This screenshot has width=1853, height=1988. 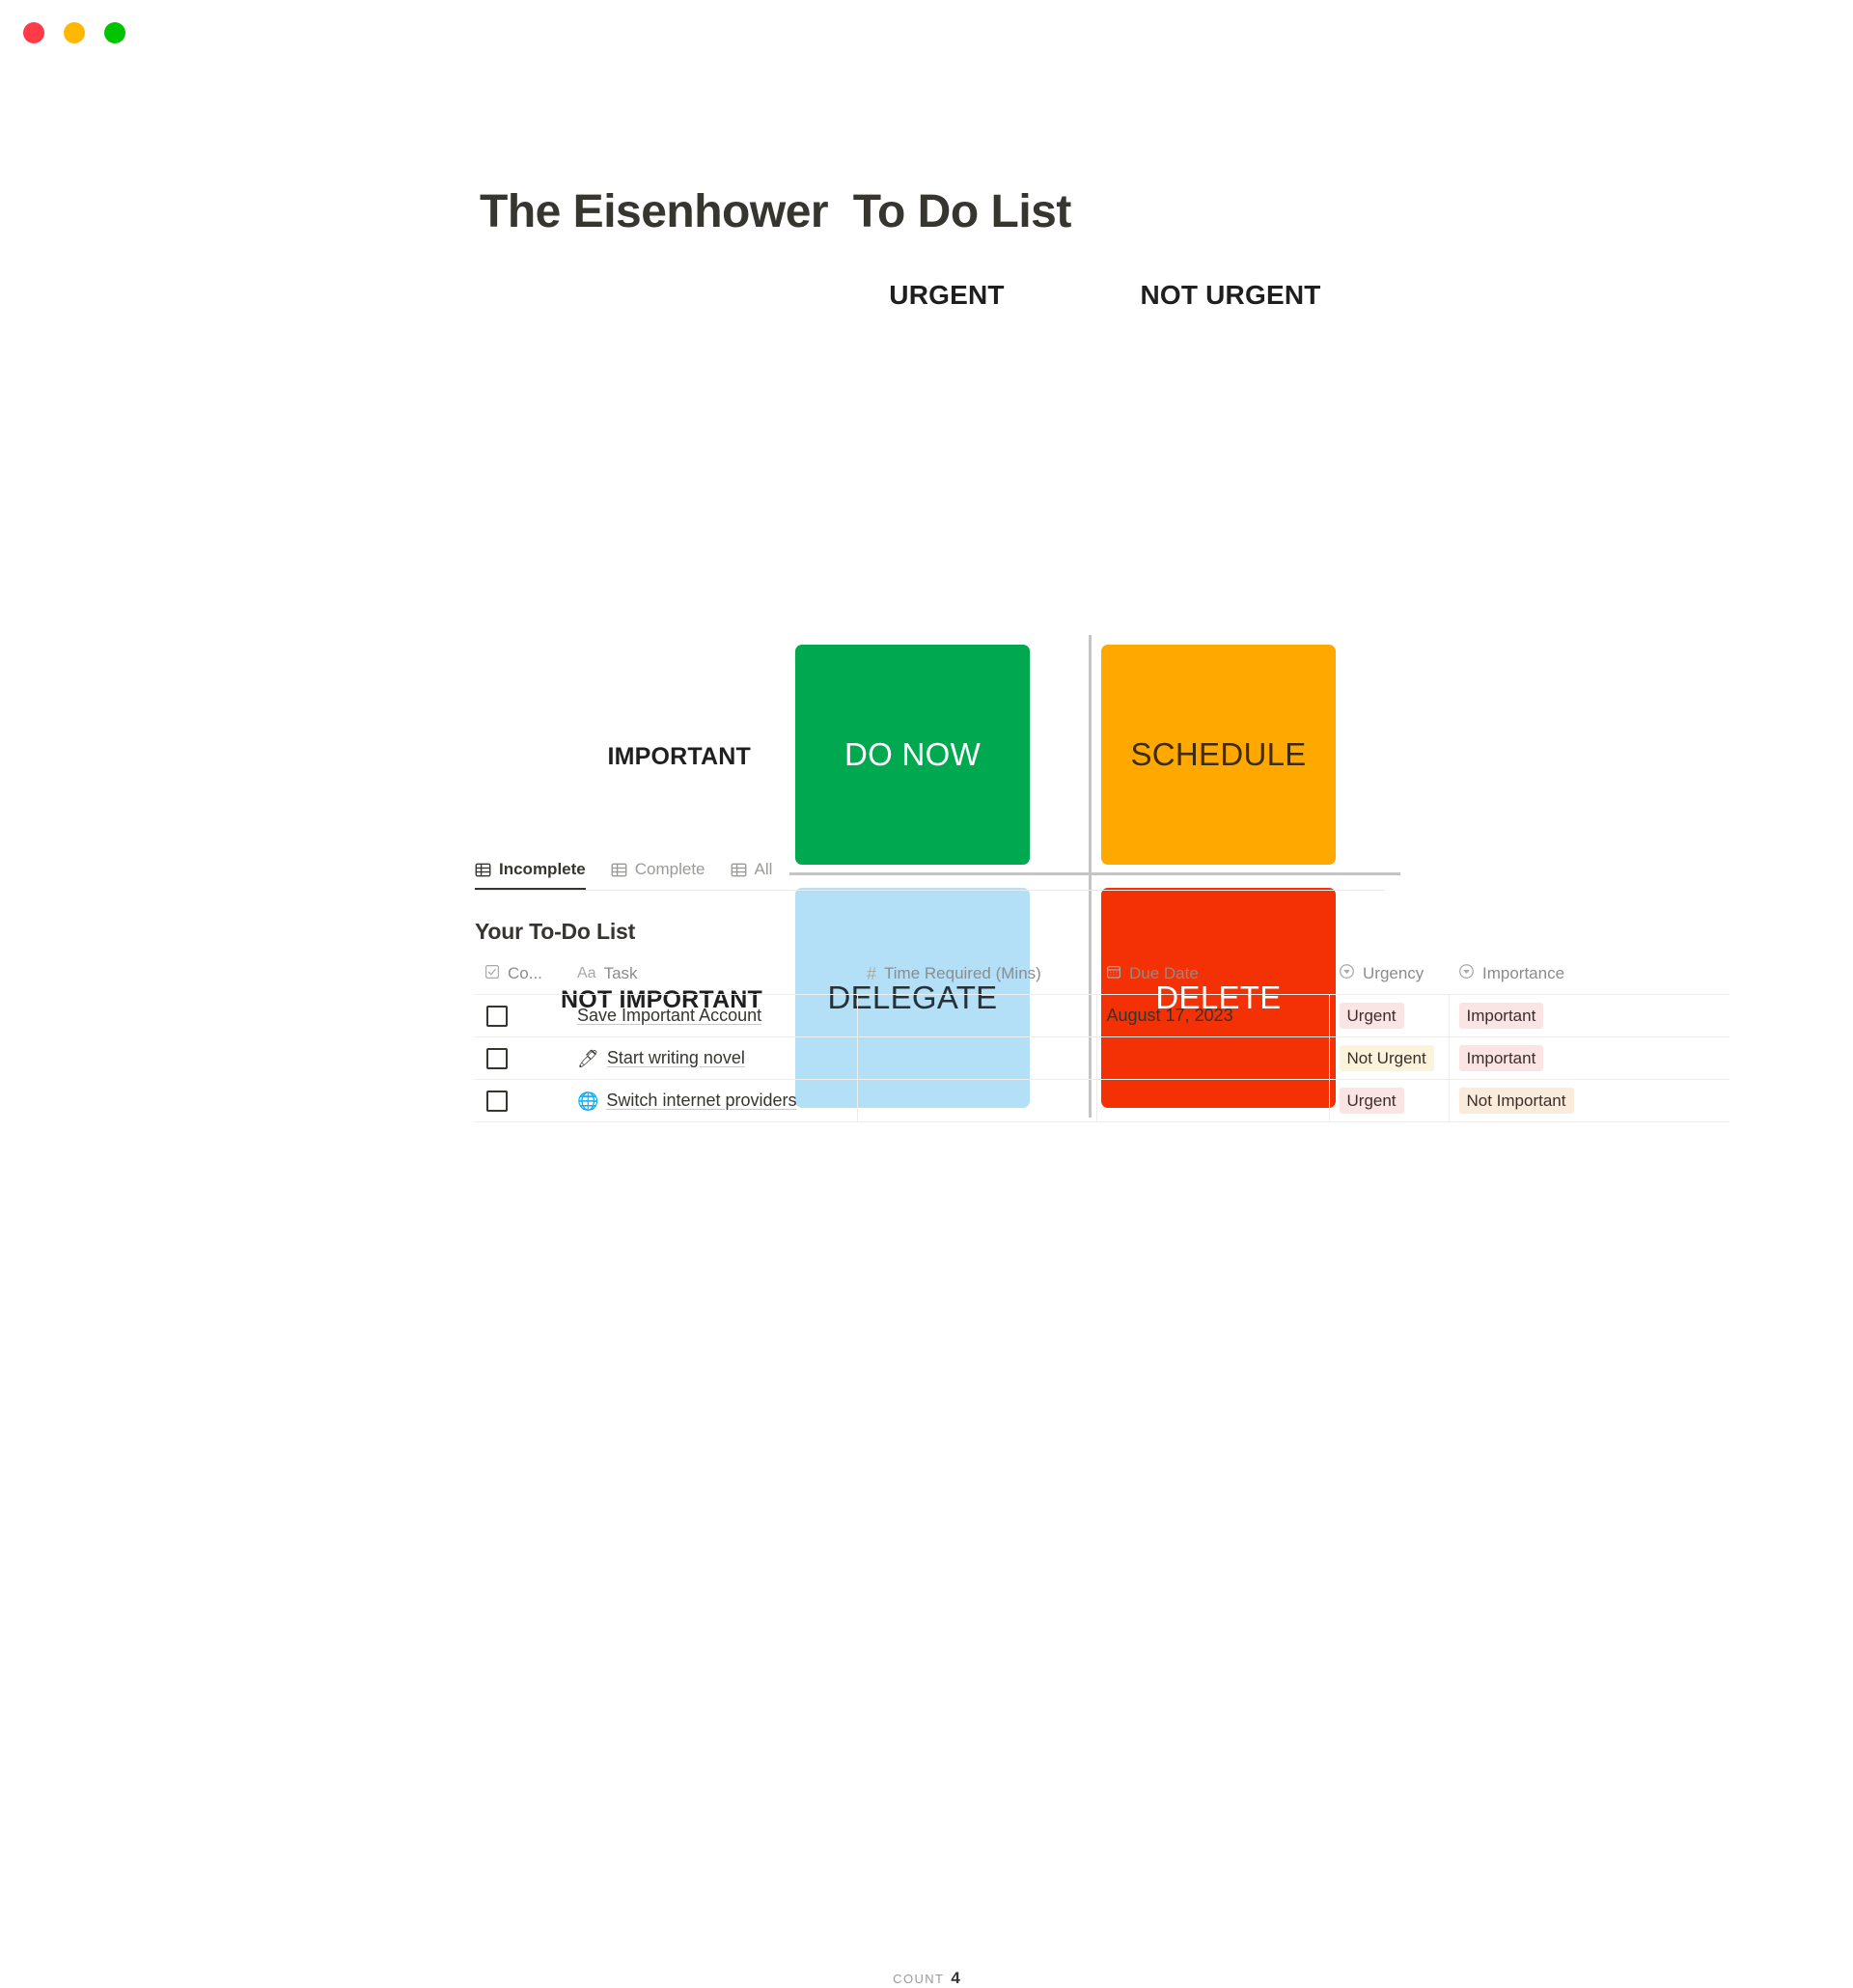 I want to click on task-emoji-icon: 🌐, so click(x=588, y=1101).